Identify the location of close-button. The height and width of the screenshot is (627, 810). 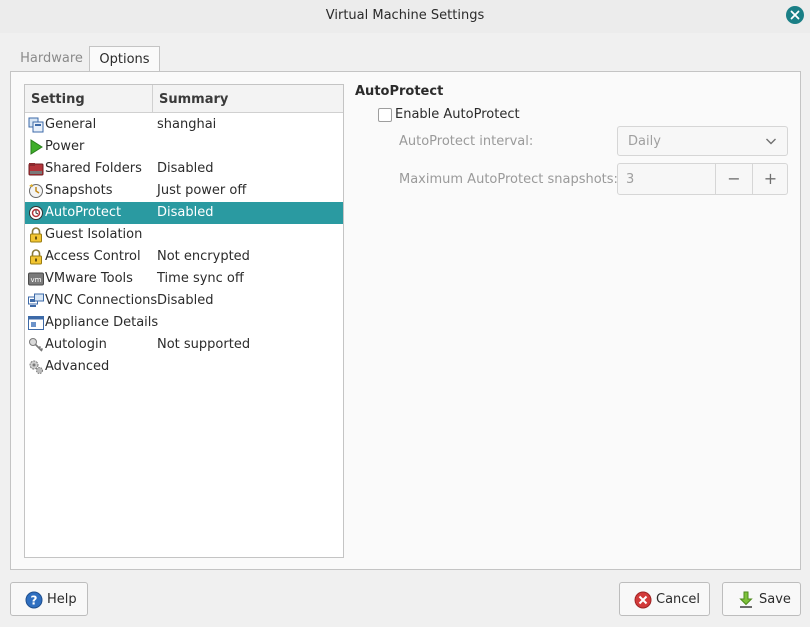
(795, 15).